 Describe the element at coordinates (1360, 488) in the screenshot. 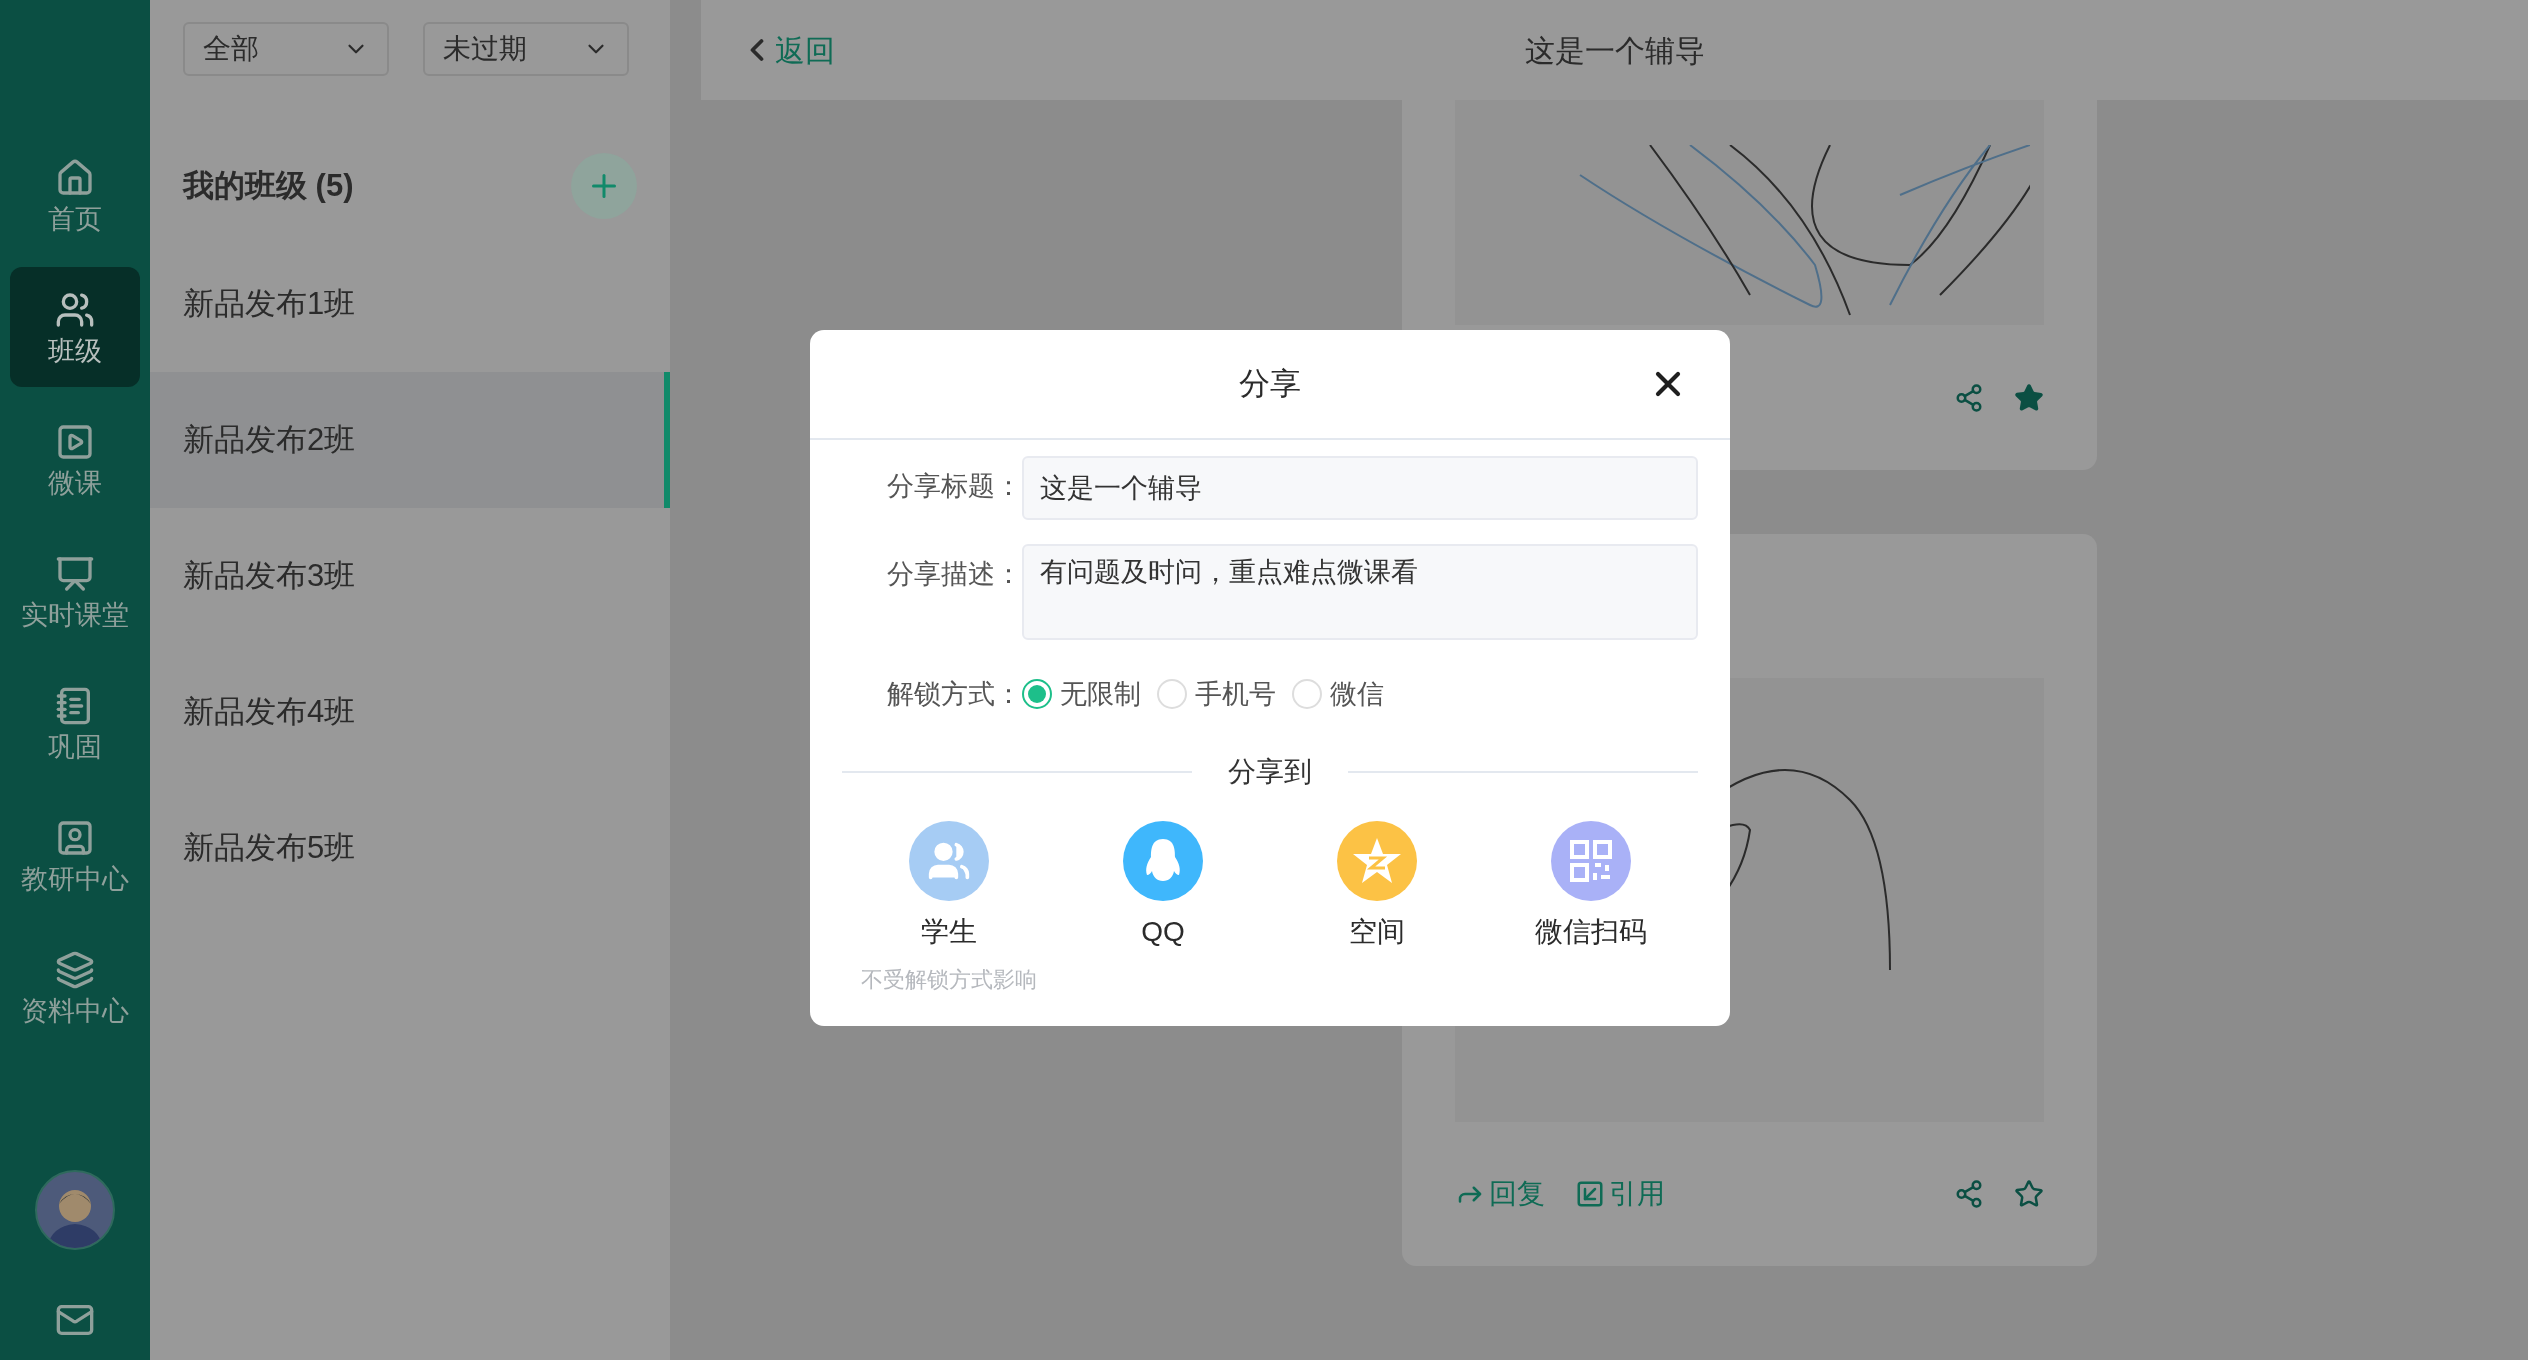

I see `title-field: 这是一个辅导` at that location.